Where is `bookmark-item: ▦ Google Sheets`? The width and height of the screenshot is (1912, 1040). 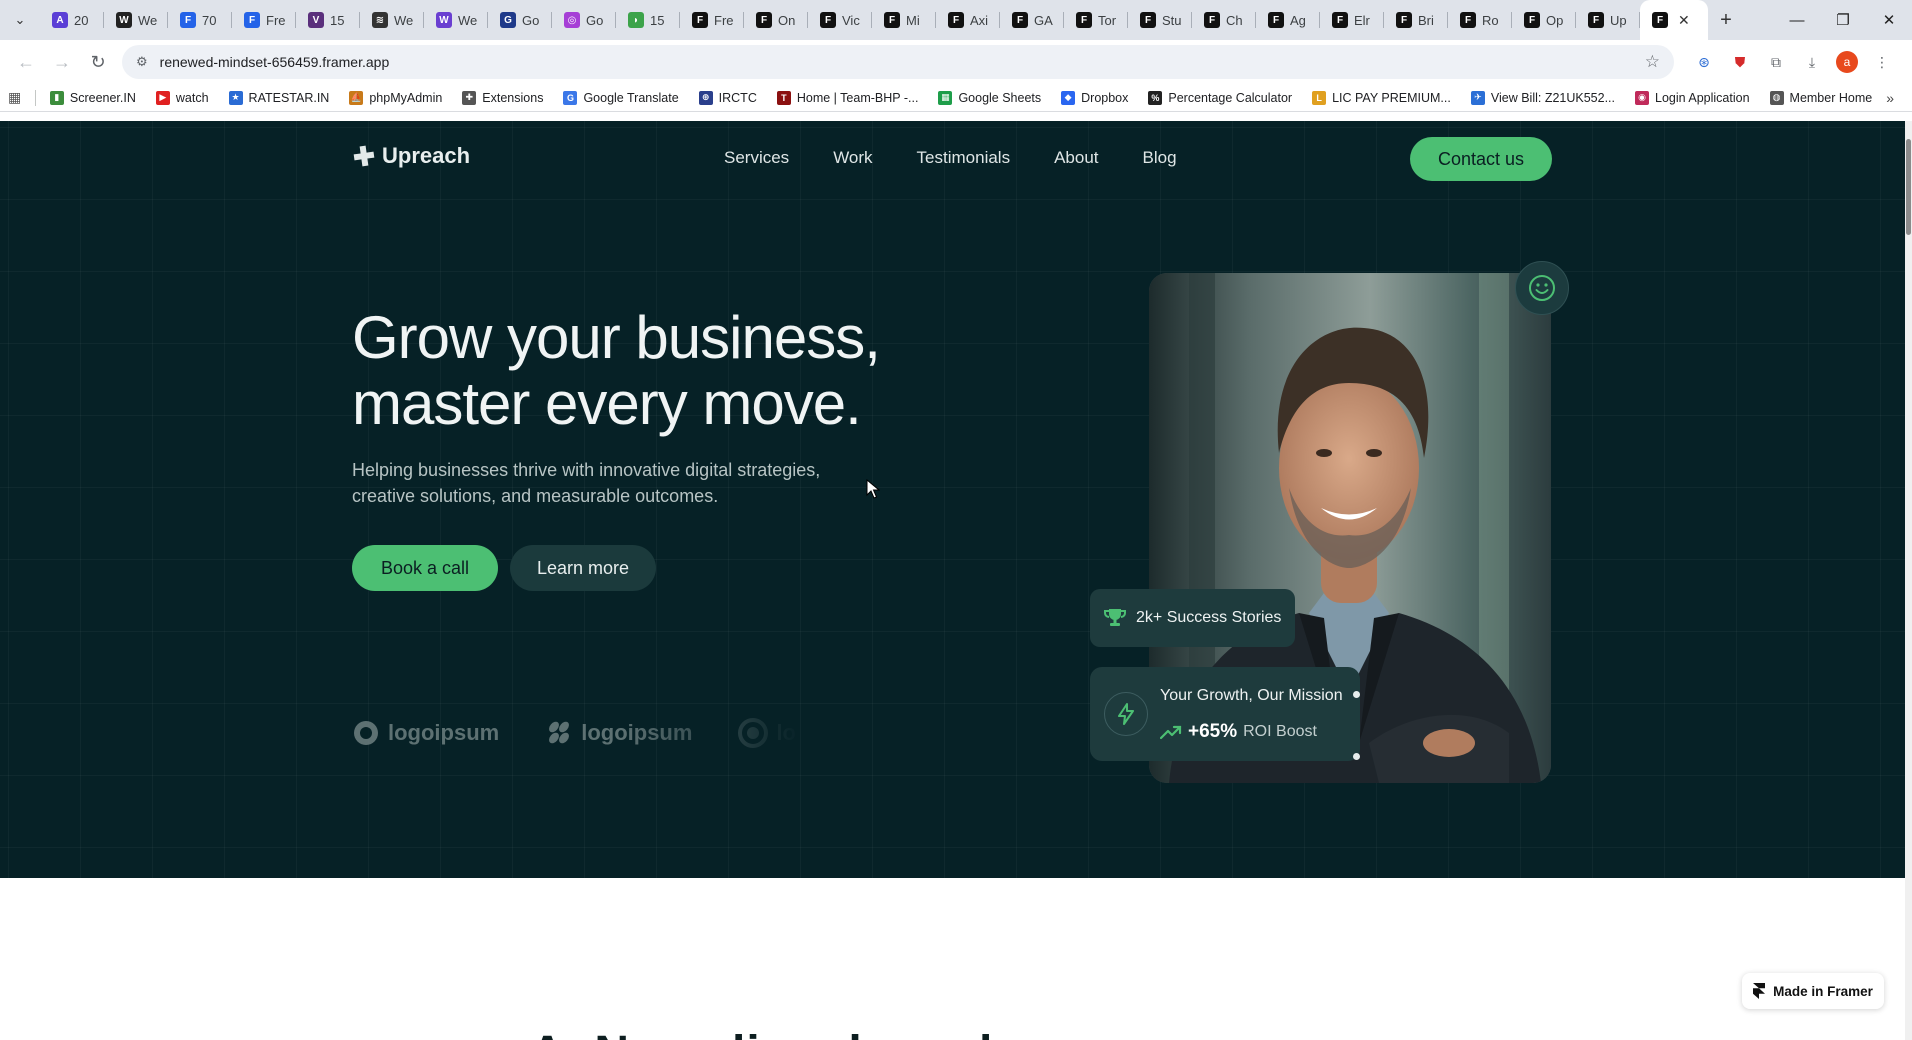 bookmark-item: ▦ Google Sheets is located at coordinates (989, 97).